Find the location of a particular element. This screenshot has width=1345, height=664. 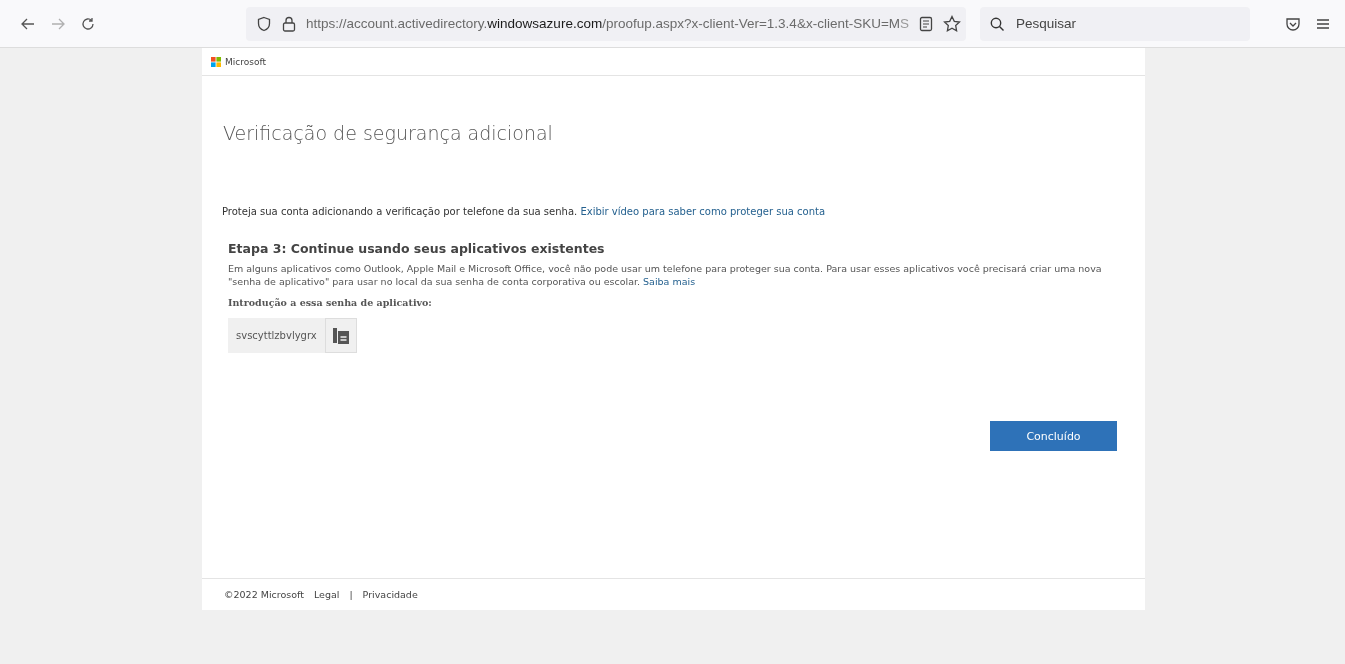

intro-text: Proteja sua conta adicionando a verificação por telefone da sua senha. Exibir vídeo para saber como proteger sua conta is located at coordinates (524, 211).